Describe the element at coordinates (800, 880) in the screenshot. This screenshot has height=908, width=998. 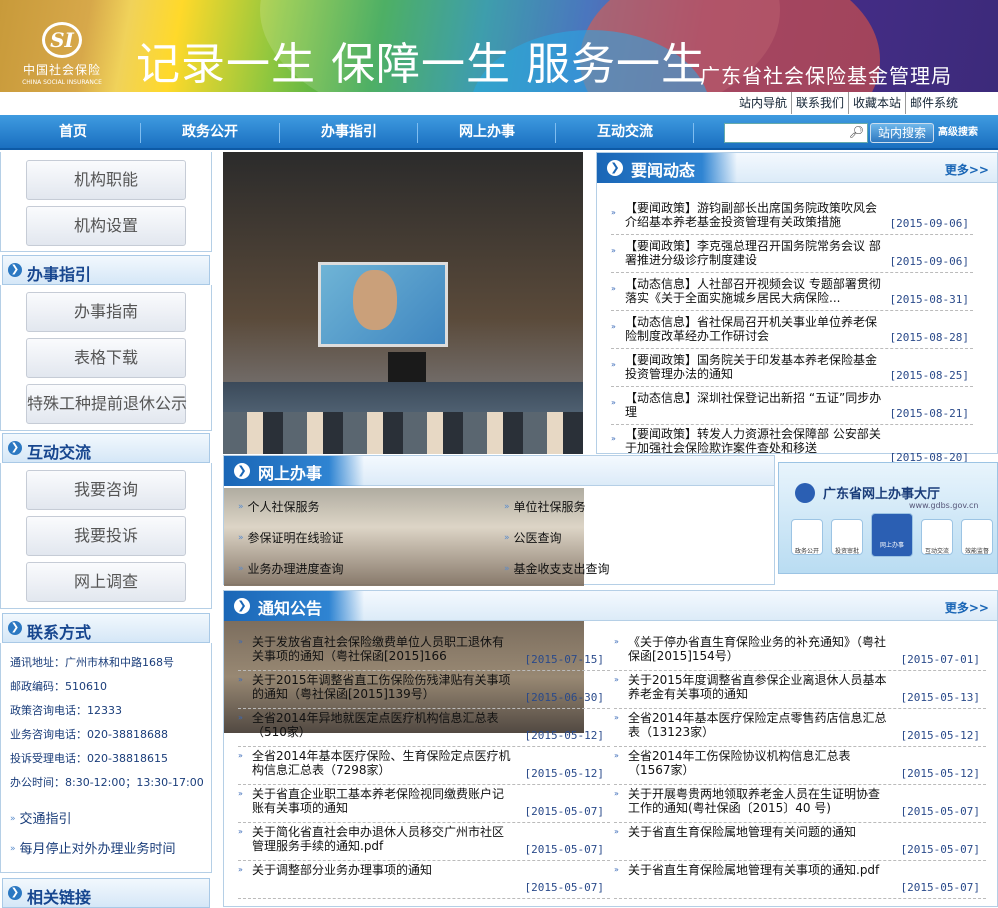
I see `notice-item: » 关于省直生育保险属地管理有关事项的通知.pdf [2015-05-07]` at that location.